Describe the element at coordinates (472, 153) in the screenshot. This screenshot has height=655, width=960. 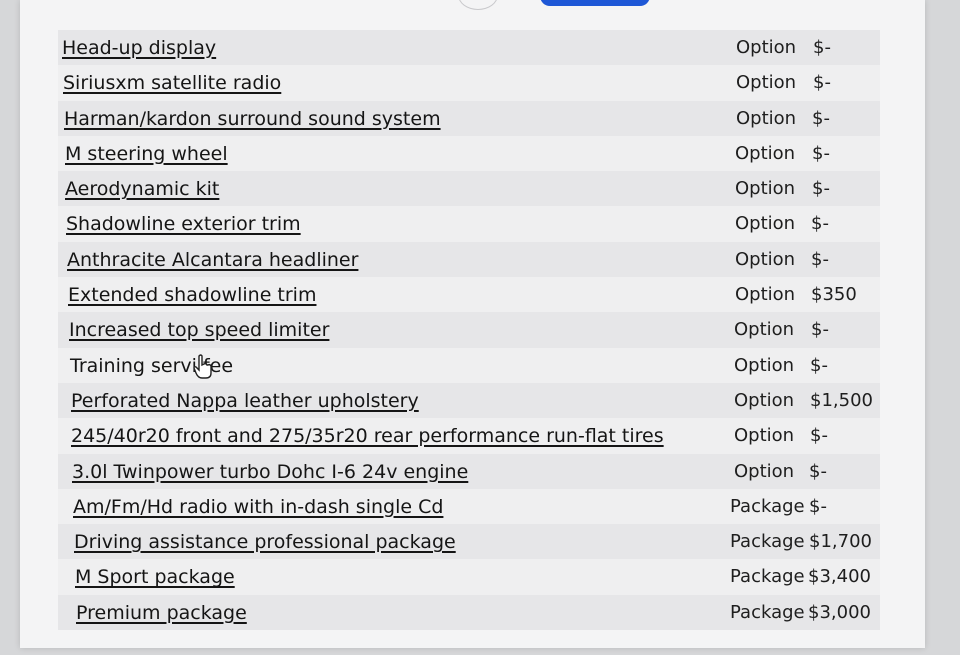
I see `table-row: M steering wheel Option $-` at that location.